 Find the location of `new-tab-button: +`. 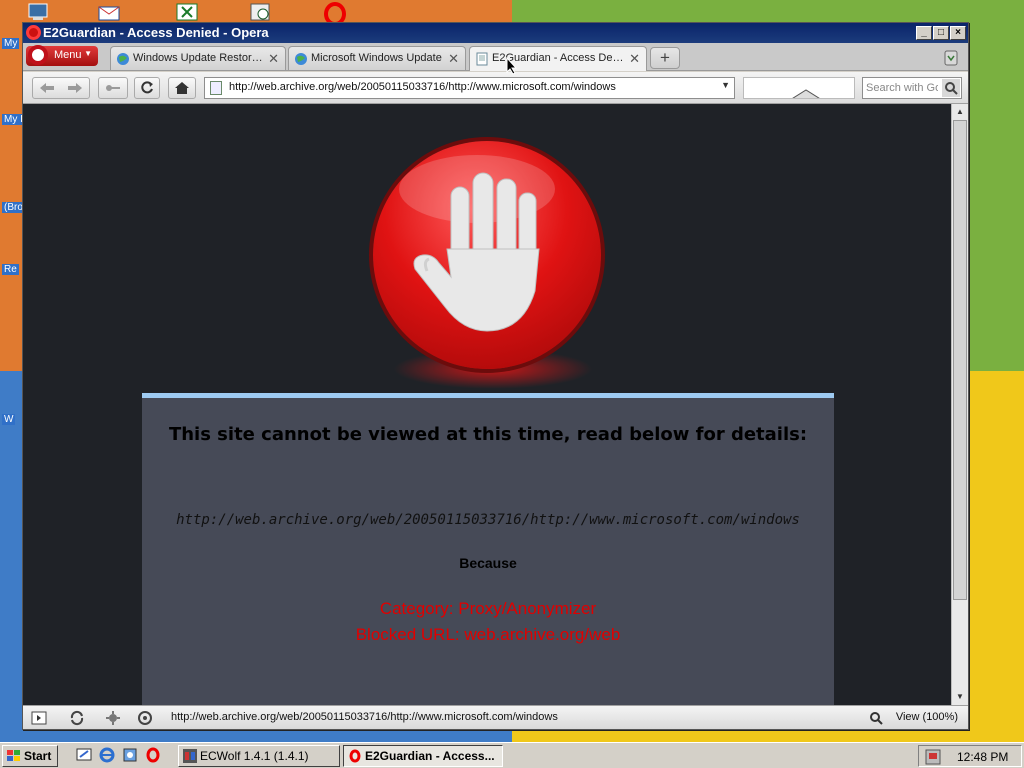

new-tab-button: + is located at coordinates (665, 58).